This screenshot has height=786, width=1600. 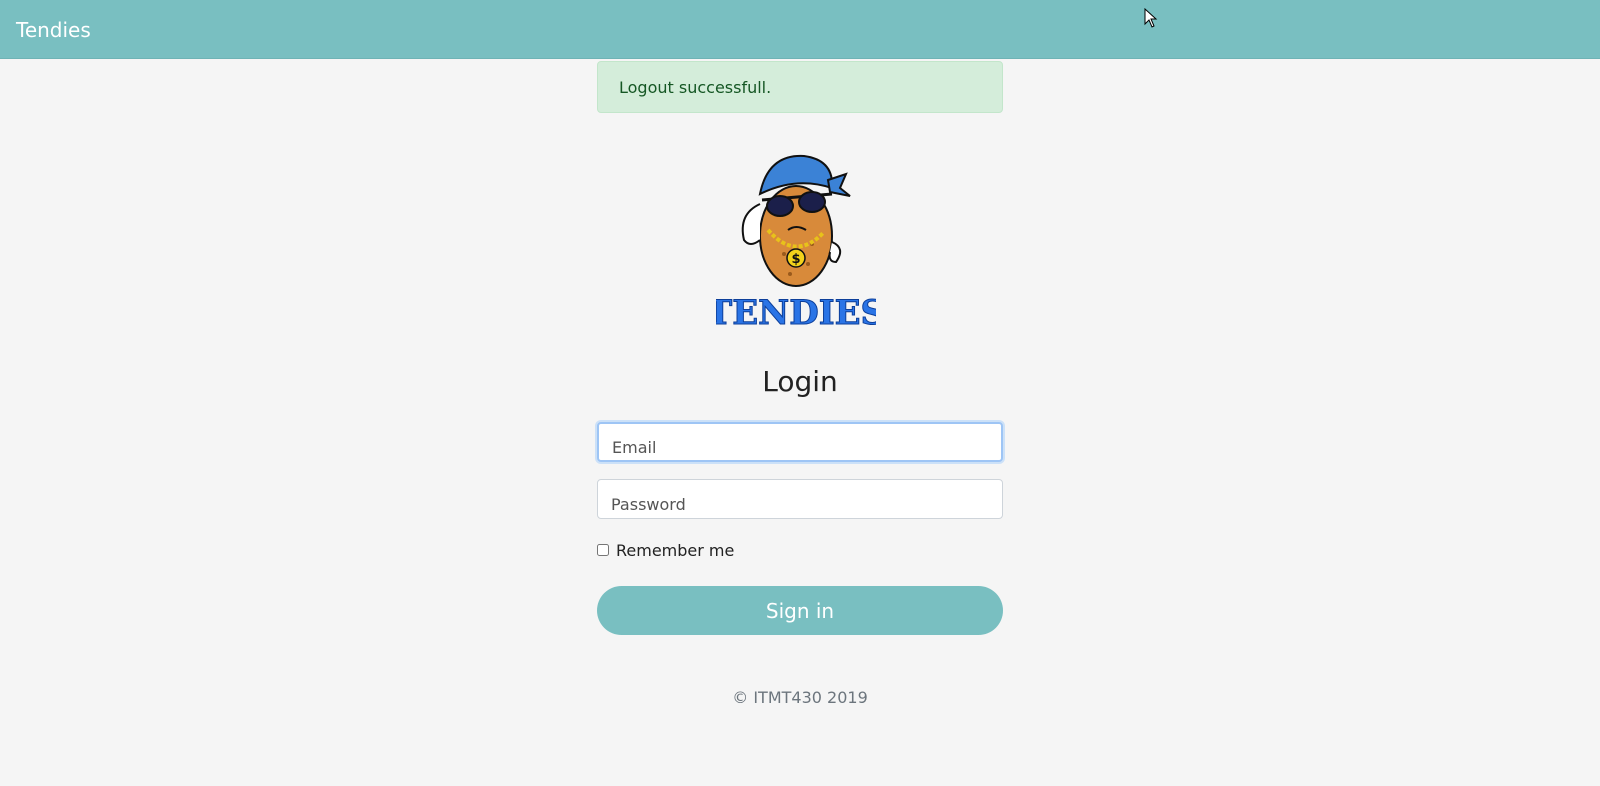 What do you see at coordinates (800, 87) in the screenshot?
I see `logout-success-alert: Logout successfull.` at bounding box center [800, 87].